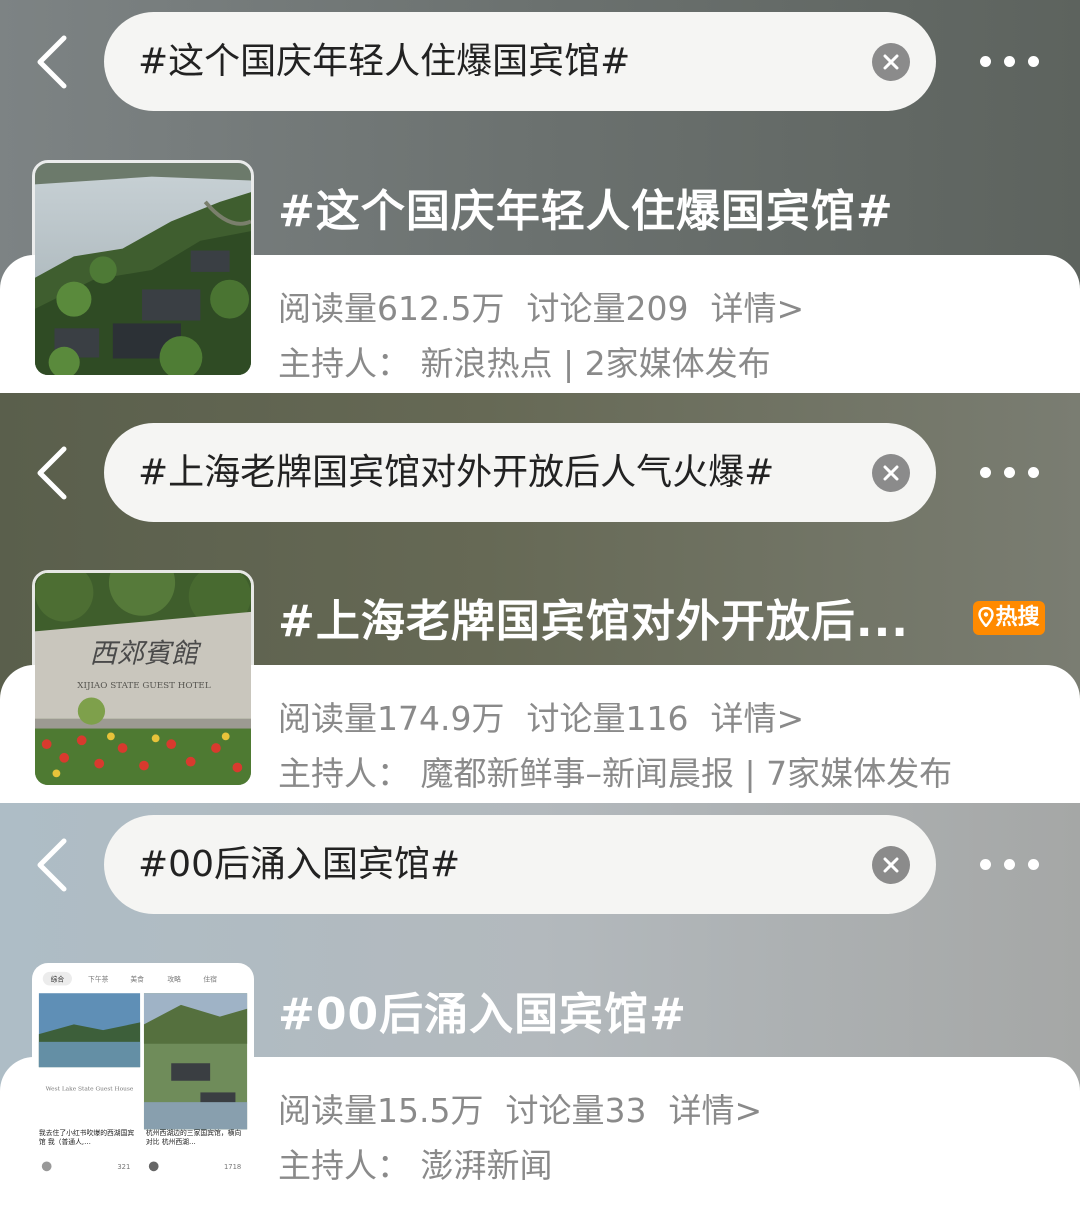 This screenshot has width=1080, height=1208. Describe the element at coordinates (58, 979) in the screenshot. I see `thumb-tab-0: 综合` at that location.